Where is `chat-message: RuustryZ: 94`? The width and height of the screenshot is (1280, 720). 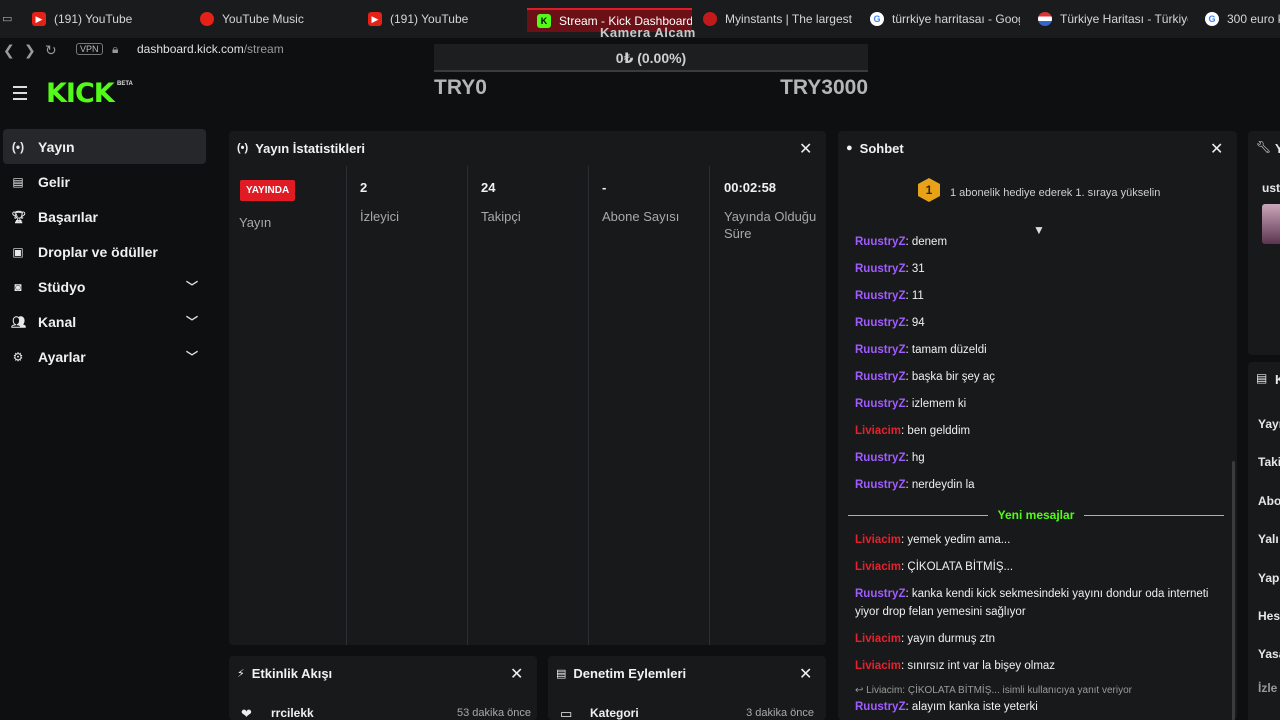
chat-message: RuustryZ: 94 is located at coordinates (1040, 323).